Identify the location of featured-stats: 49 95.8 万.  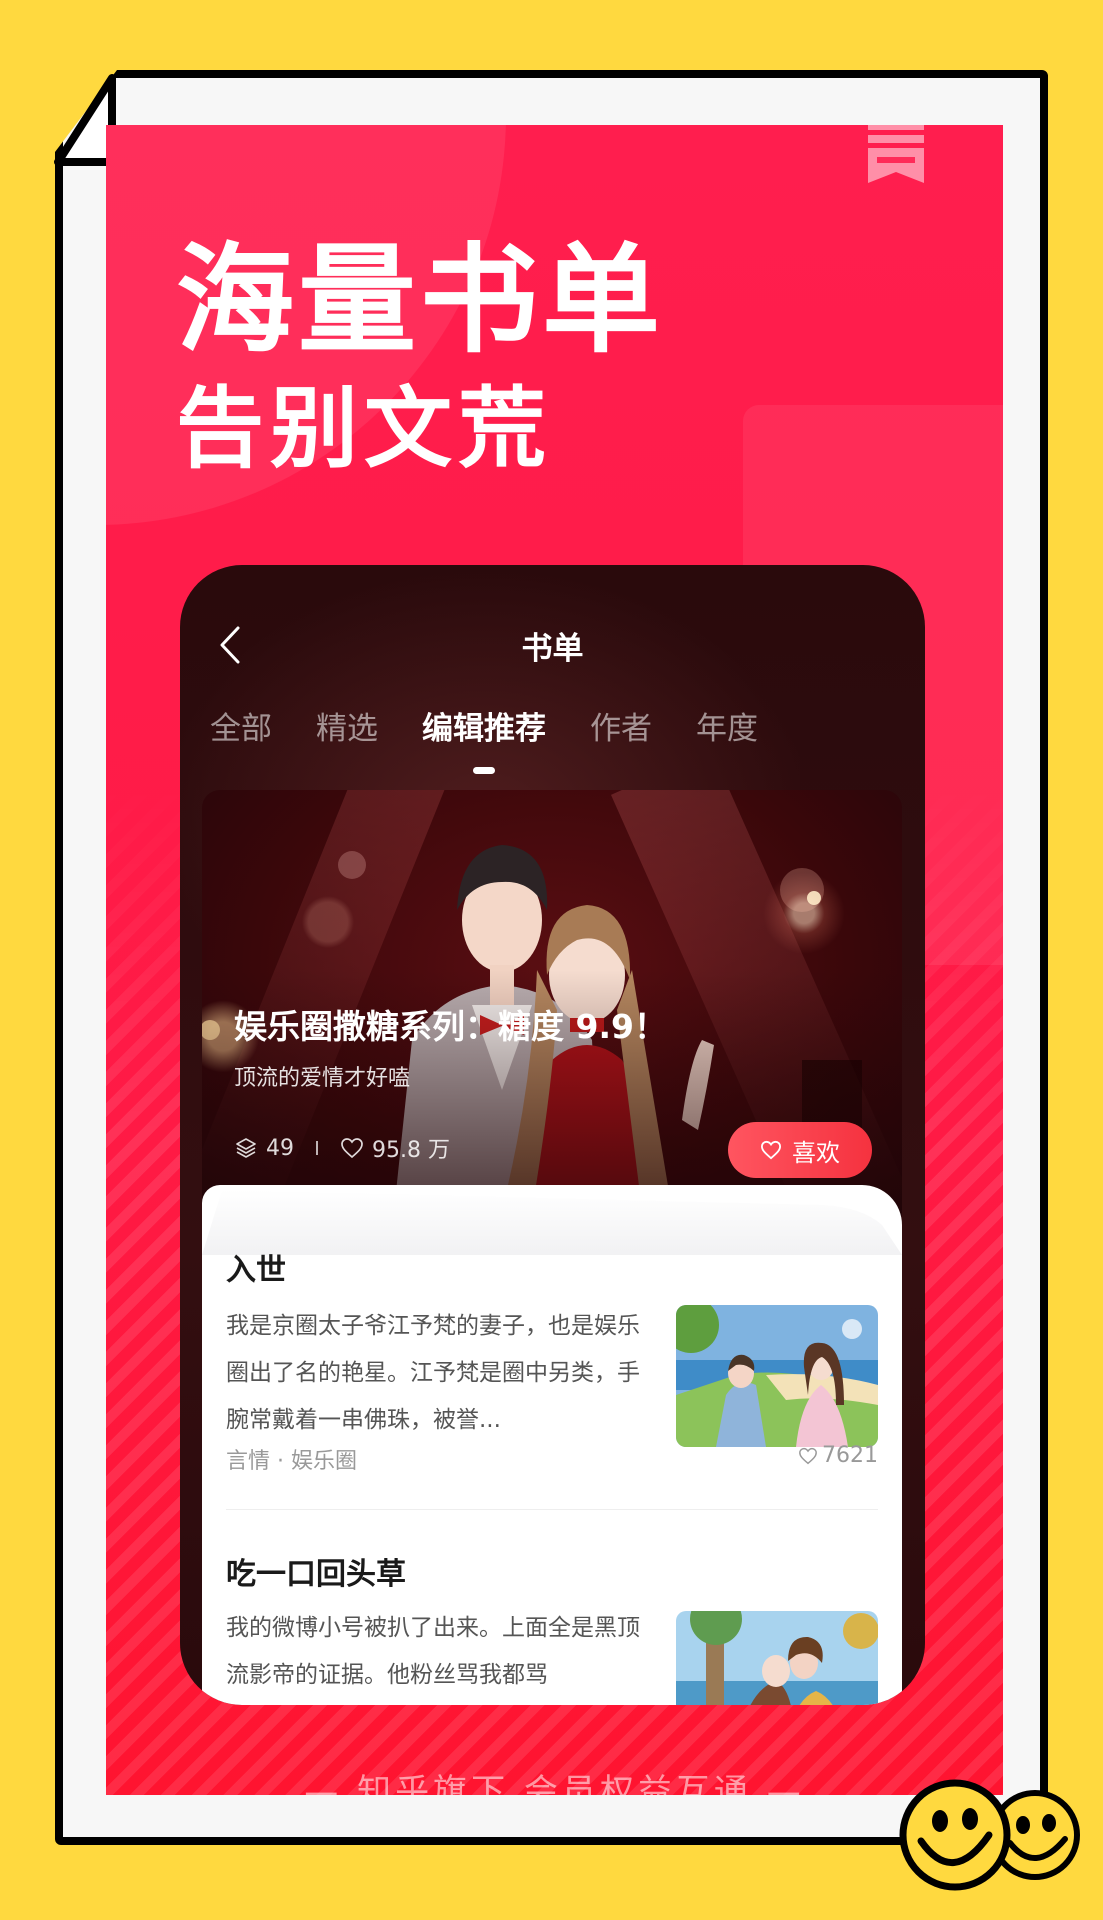
(342, 1148).